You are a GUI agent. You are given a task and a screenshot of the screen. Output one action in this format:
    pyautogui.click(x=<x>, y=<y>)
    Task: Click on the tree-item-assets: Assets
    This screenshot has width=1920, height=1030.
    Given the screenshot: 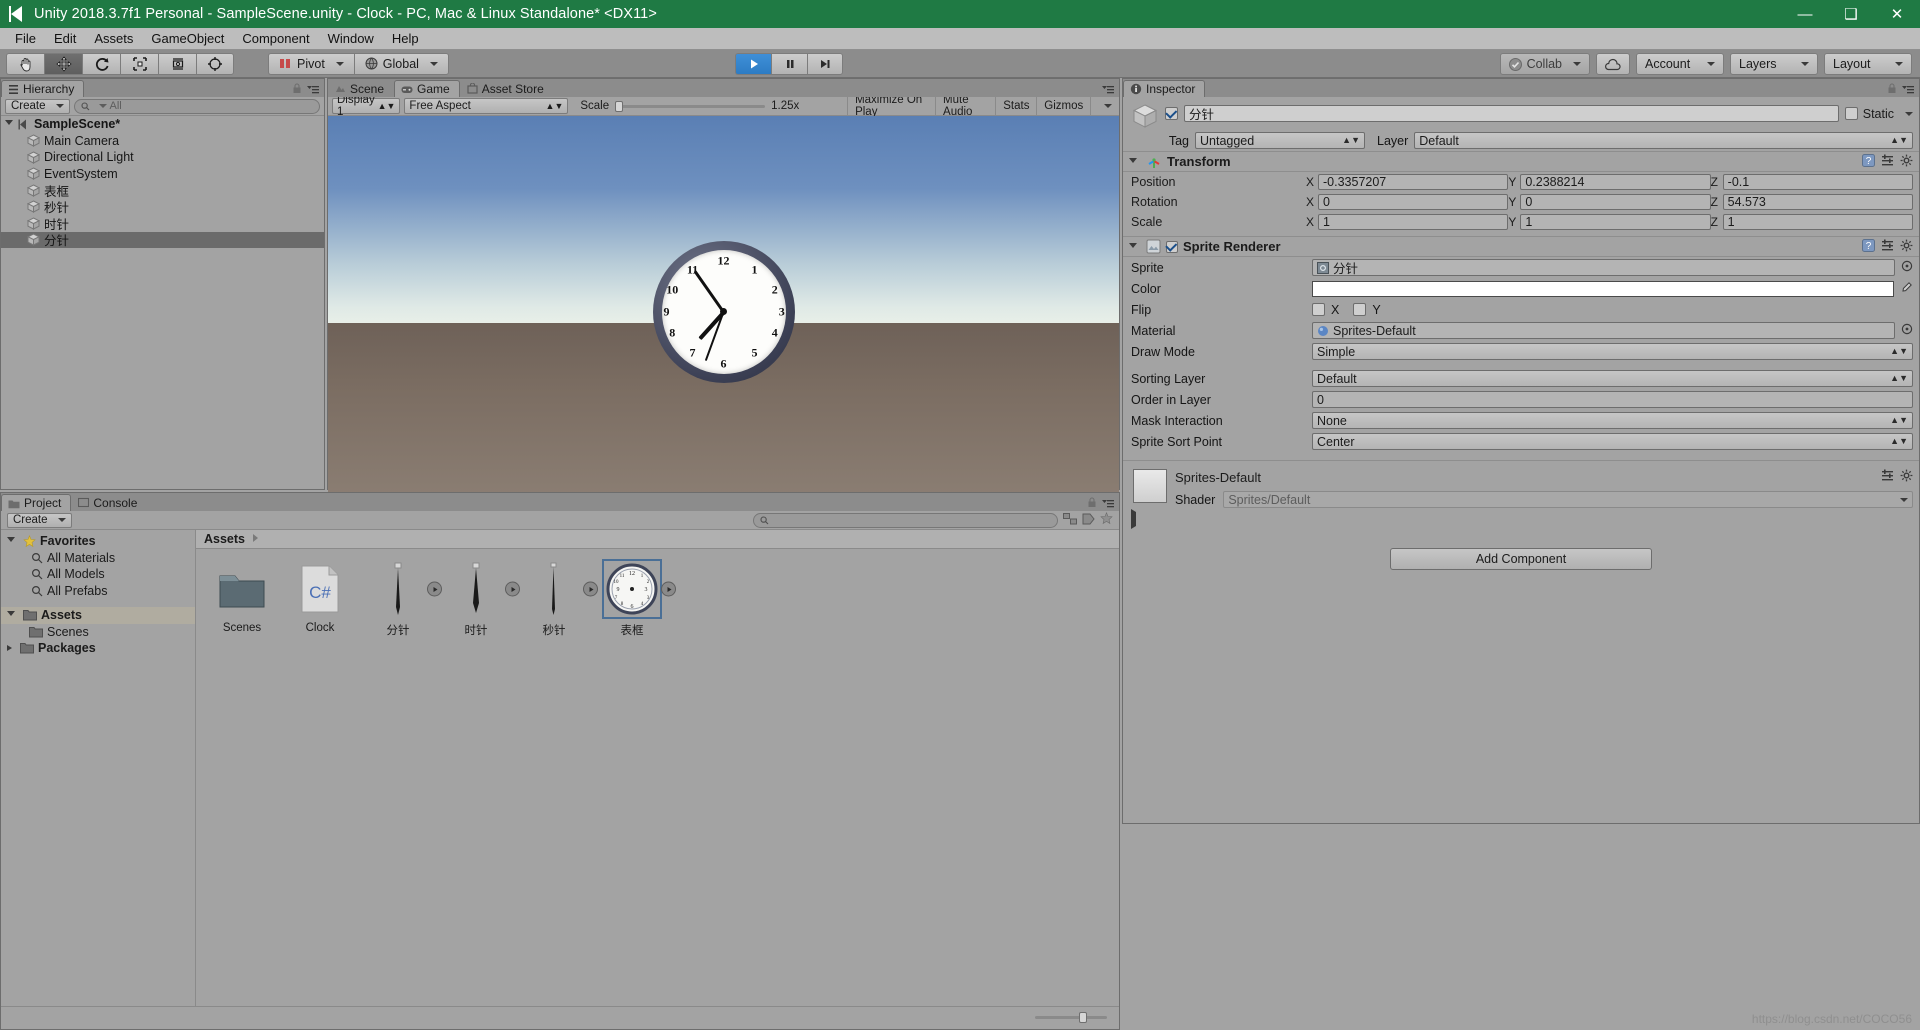 What is the action you would take?
    pyautogui.click(x=98, y=615)
    